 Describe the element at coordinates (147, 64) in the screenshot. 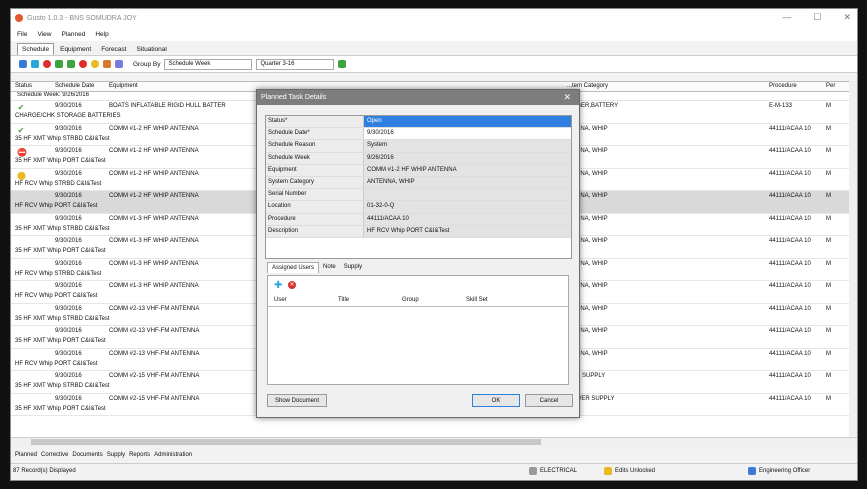

I see `group-by-label: Group By` at that location.